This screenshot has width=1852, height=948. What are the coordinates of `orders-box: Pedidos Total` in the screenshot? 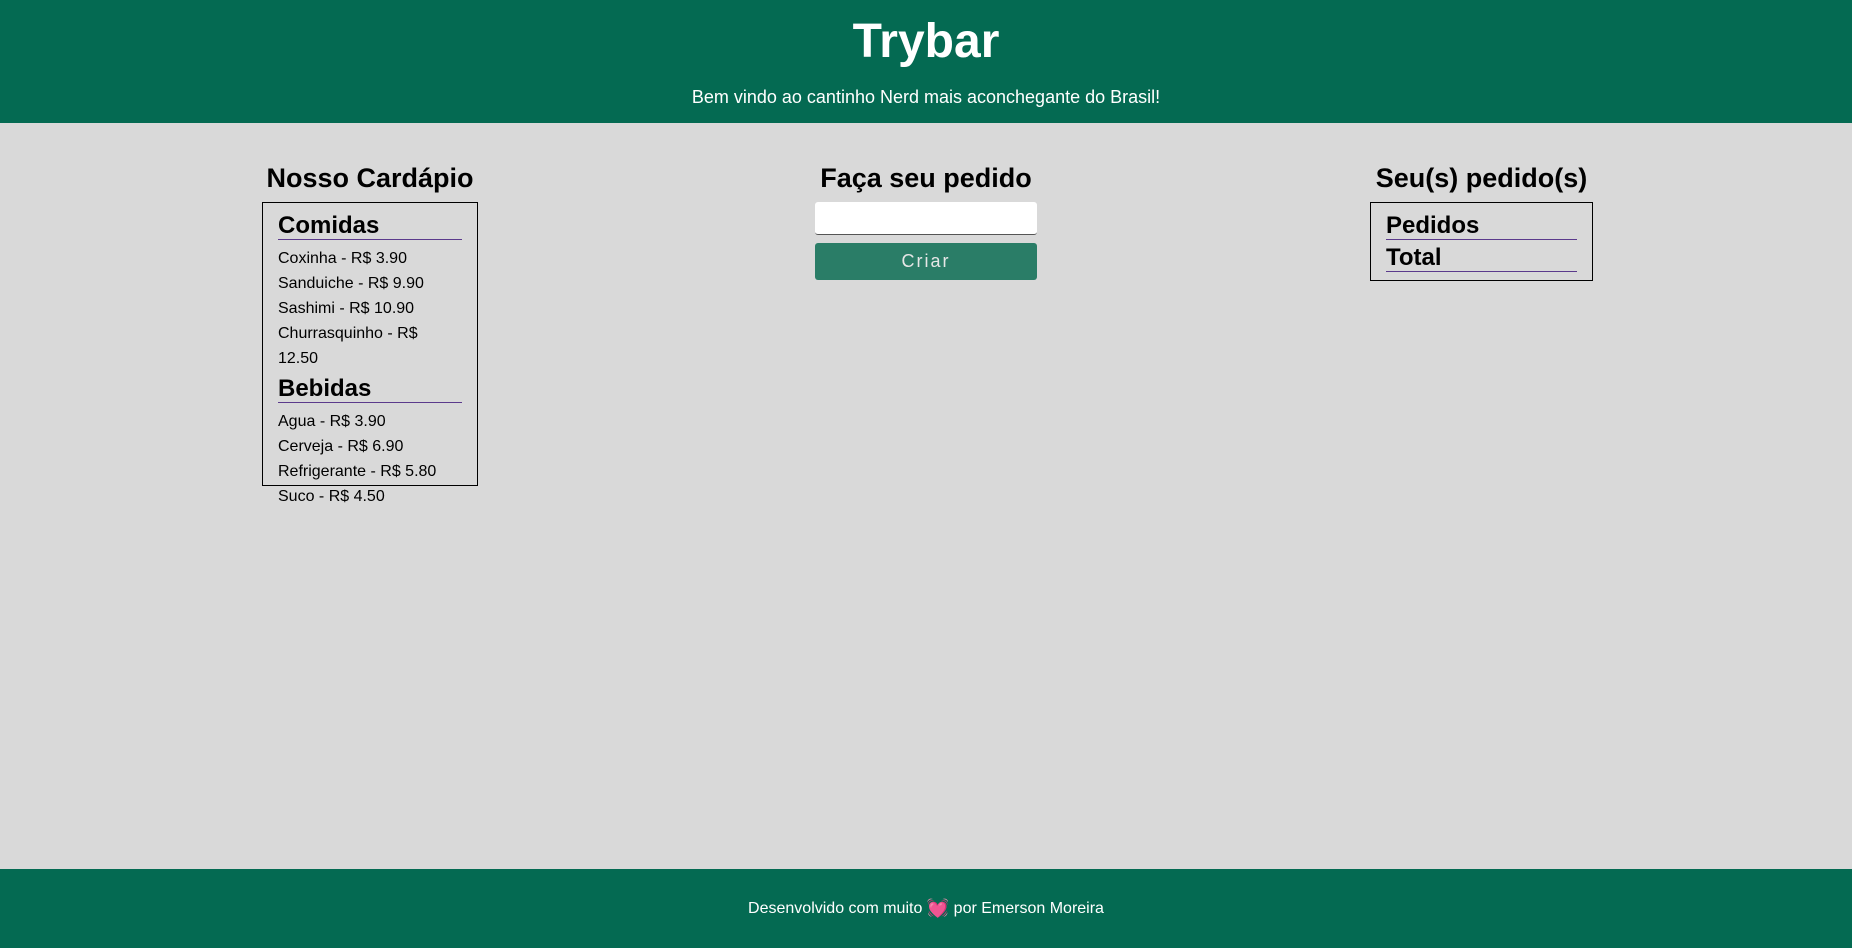 It's located at (1481, 241).